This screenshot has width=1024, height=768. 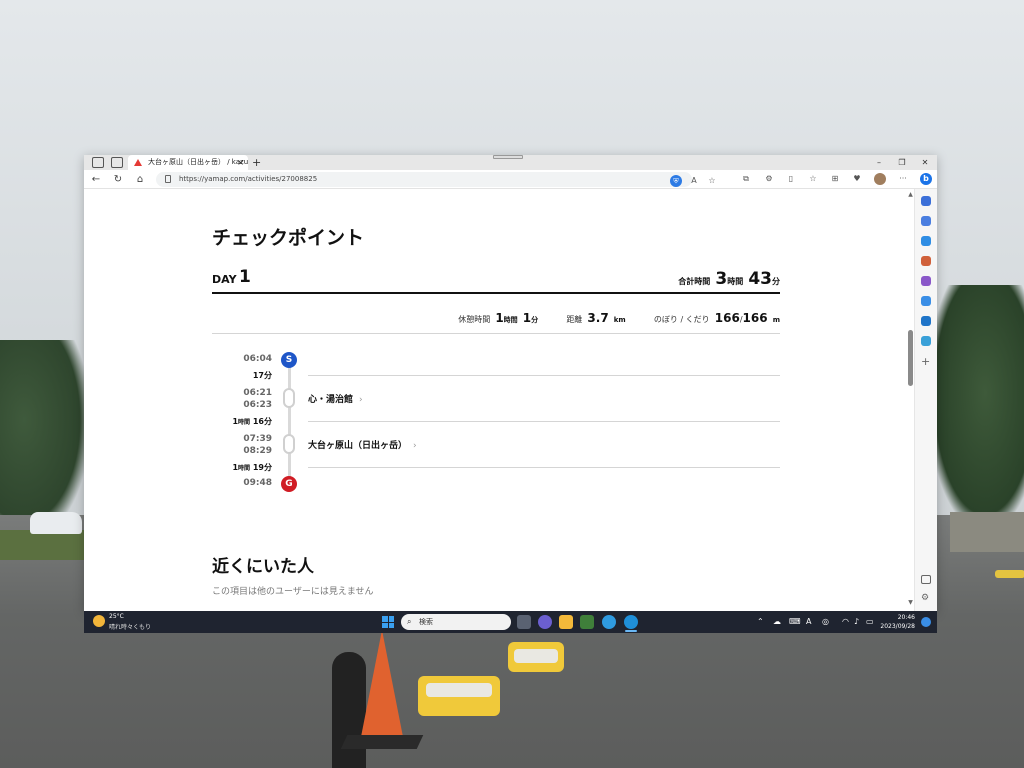 I want to click on wallpaper-car, so click(x=56, y=523).